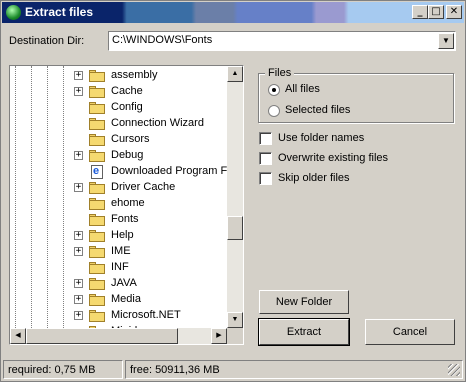 The image size is (466, 382). What do you see at coordinates (294, 369) in the screenshot?
I see `status-free: free: 50911,36 MB` at bounding box center [294, 369].